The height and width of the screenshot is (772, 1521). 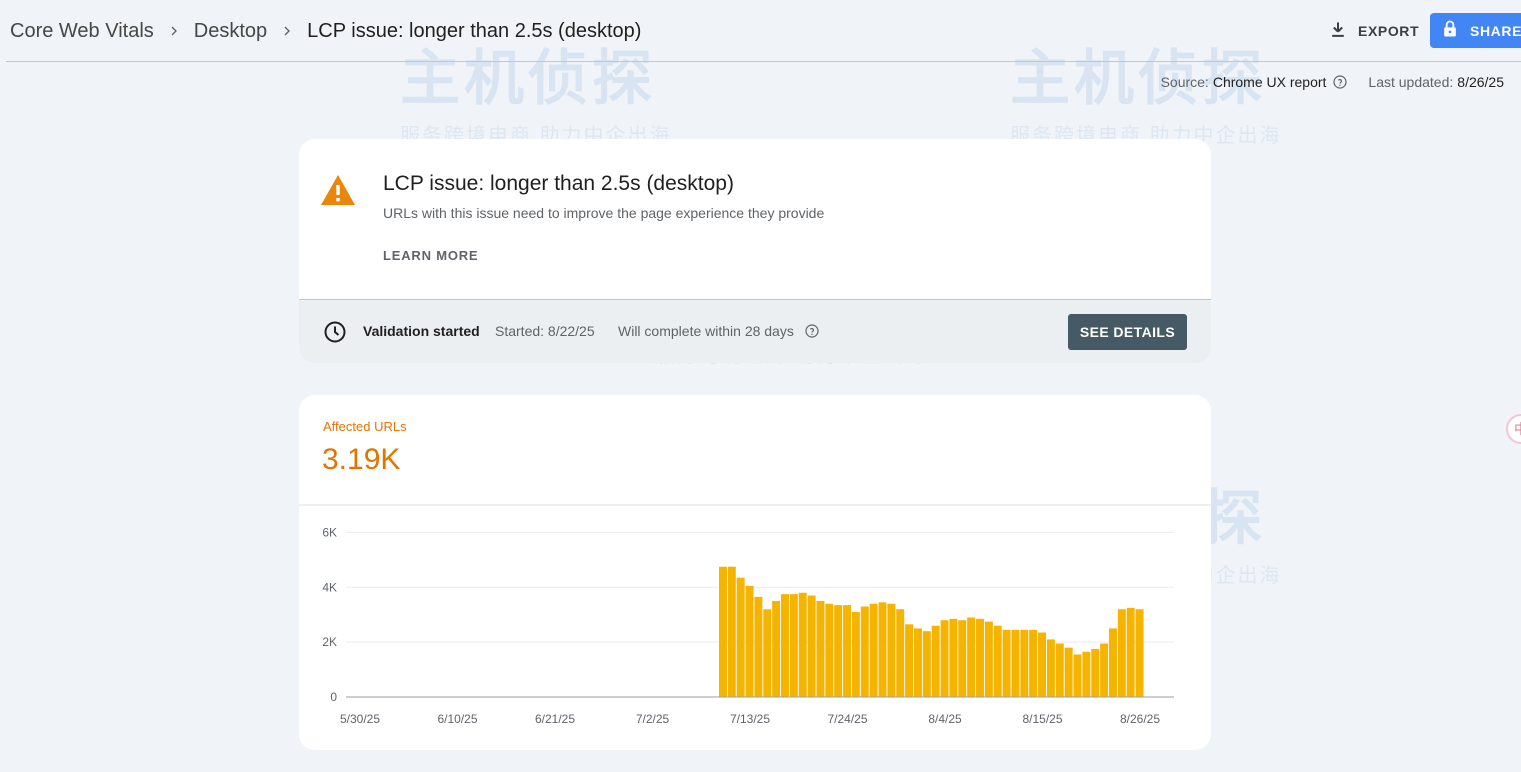 What do you see at coordinates (360, 719) in the screenshot?
I see `x-tick-label: 5/30/25` at bounding box center [360, 719].